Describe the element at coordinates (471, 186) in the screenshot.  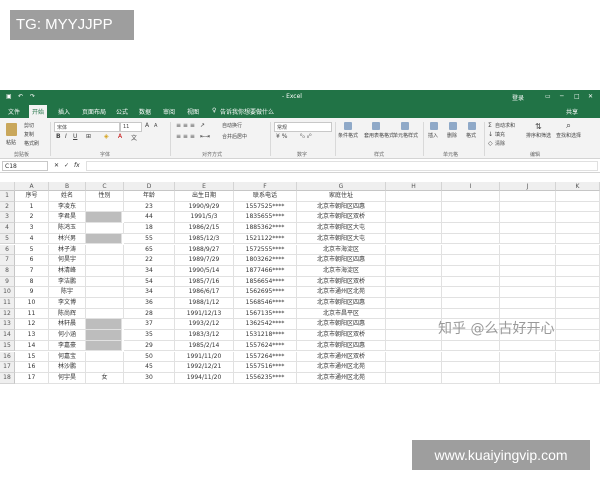
I see `column-header-i: I` at that location.